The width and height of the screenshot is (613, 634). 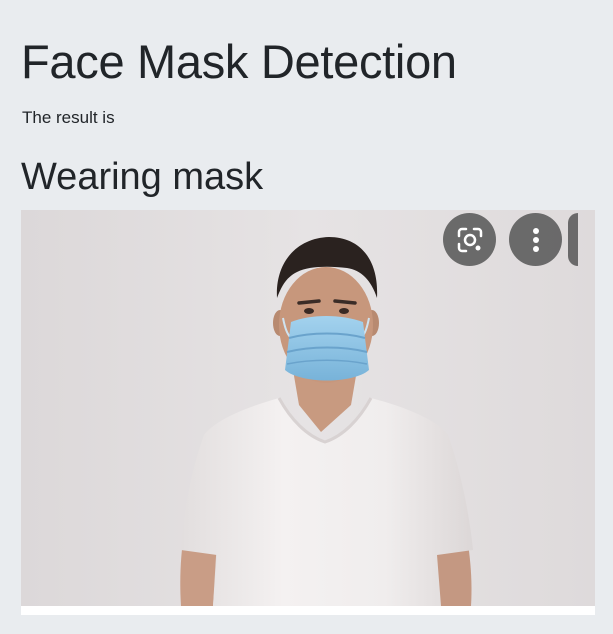 What do you see at coordinates (142, 177) in the screenshot?
I see `detection-result: Wearing mask` at bounding box center [142, 177].